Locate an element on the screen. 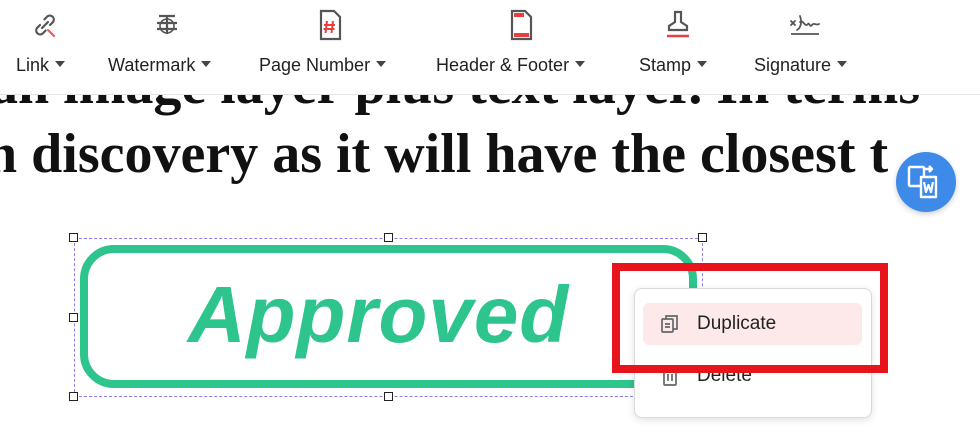  resize-handle-top is located at coordinates (388, 237).